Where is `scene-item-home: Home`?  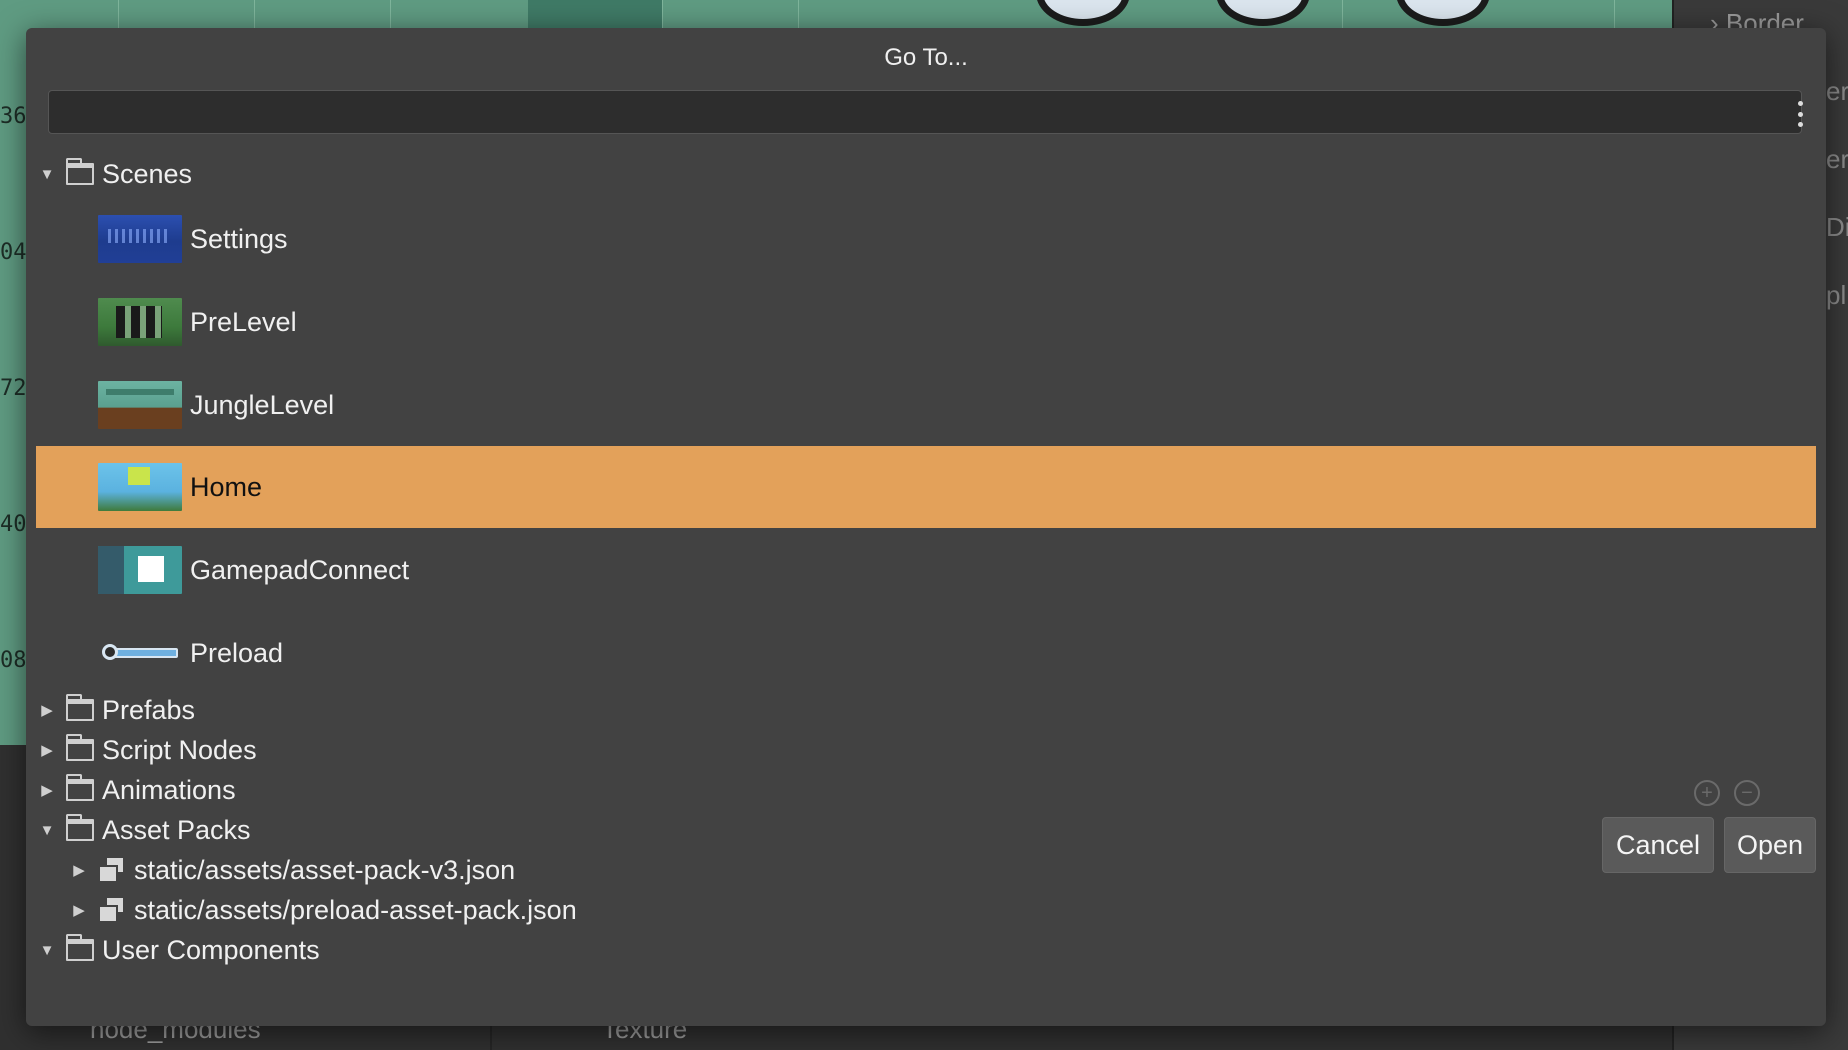
scene-item-home: Home is located at coordinates (926, 487).